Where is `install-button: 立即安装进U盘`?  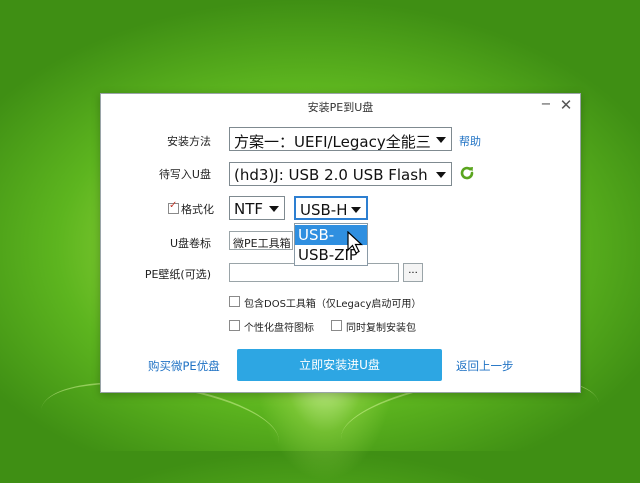 install-button: 立即安装进U盘 is located at coordinates (339, 365).